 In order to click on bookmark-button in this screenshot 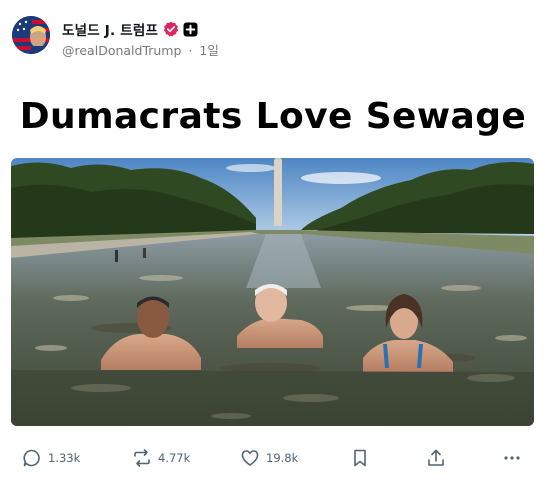, I will do `click(360, 458)`.